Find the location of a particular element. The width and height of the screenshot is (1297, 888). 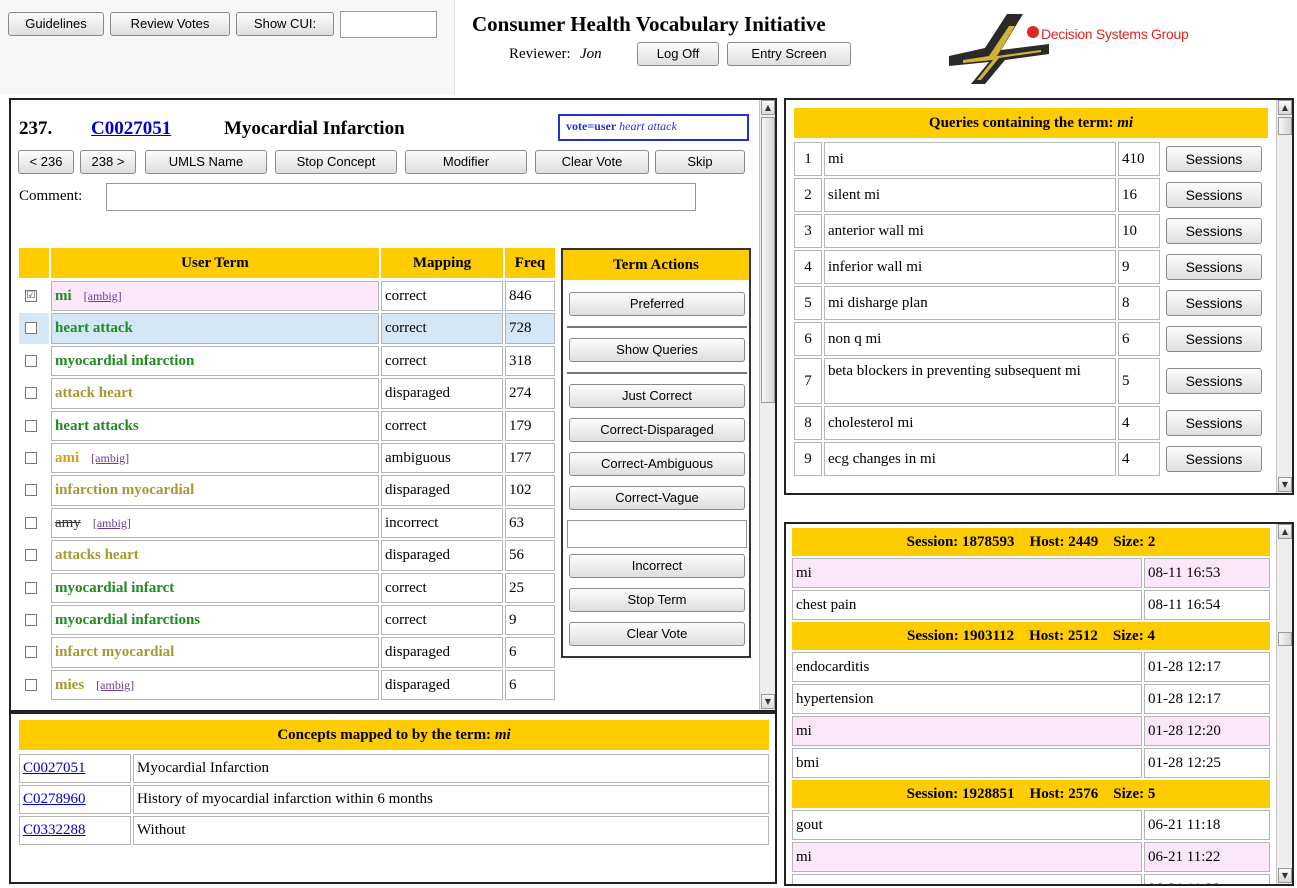

term-cell: myocardial infarct is located at coordinates (215, 587).